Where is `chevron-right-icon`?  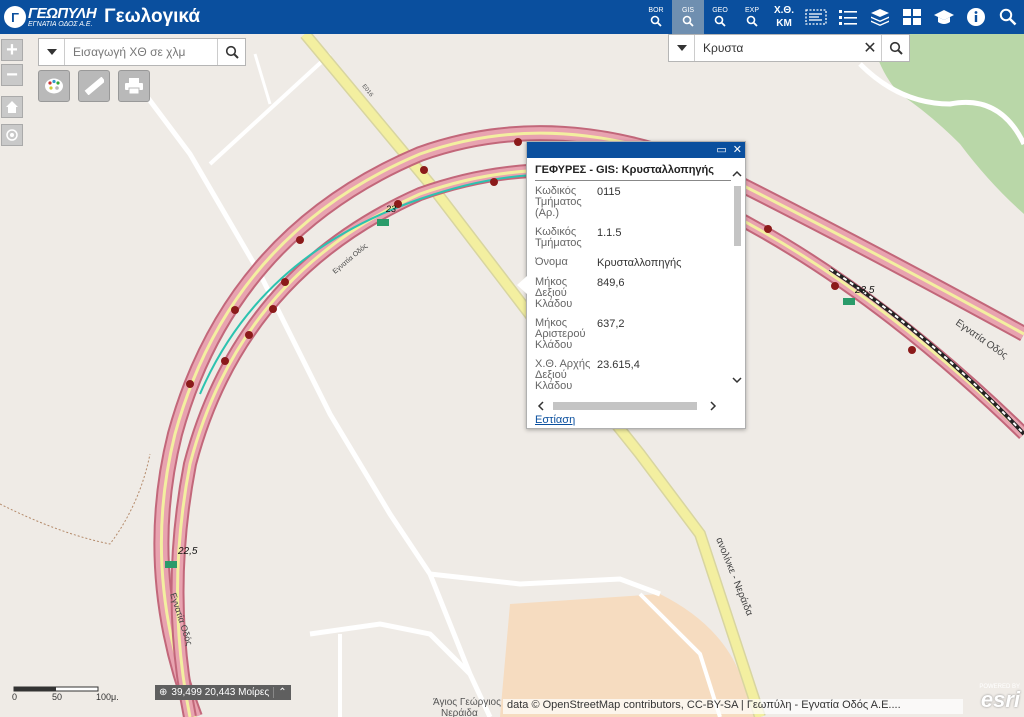 chevron-right-icon is located at coordinates (713, 406).